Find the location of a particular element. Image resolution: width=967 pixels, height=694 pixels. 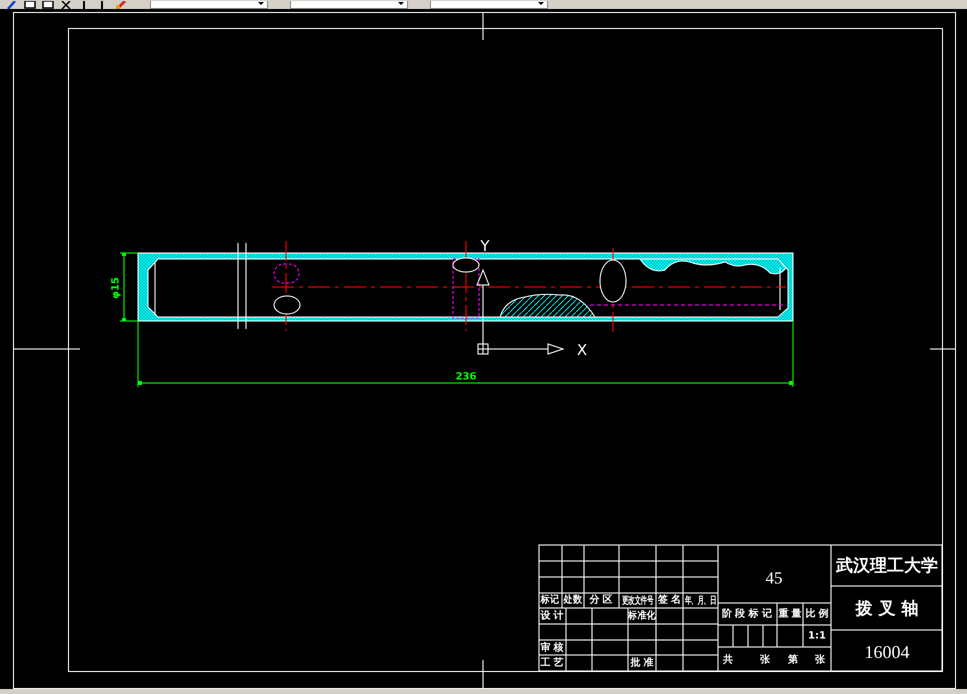

cross-icon is located at coordinates (66, 5).